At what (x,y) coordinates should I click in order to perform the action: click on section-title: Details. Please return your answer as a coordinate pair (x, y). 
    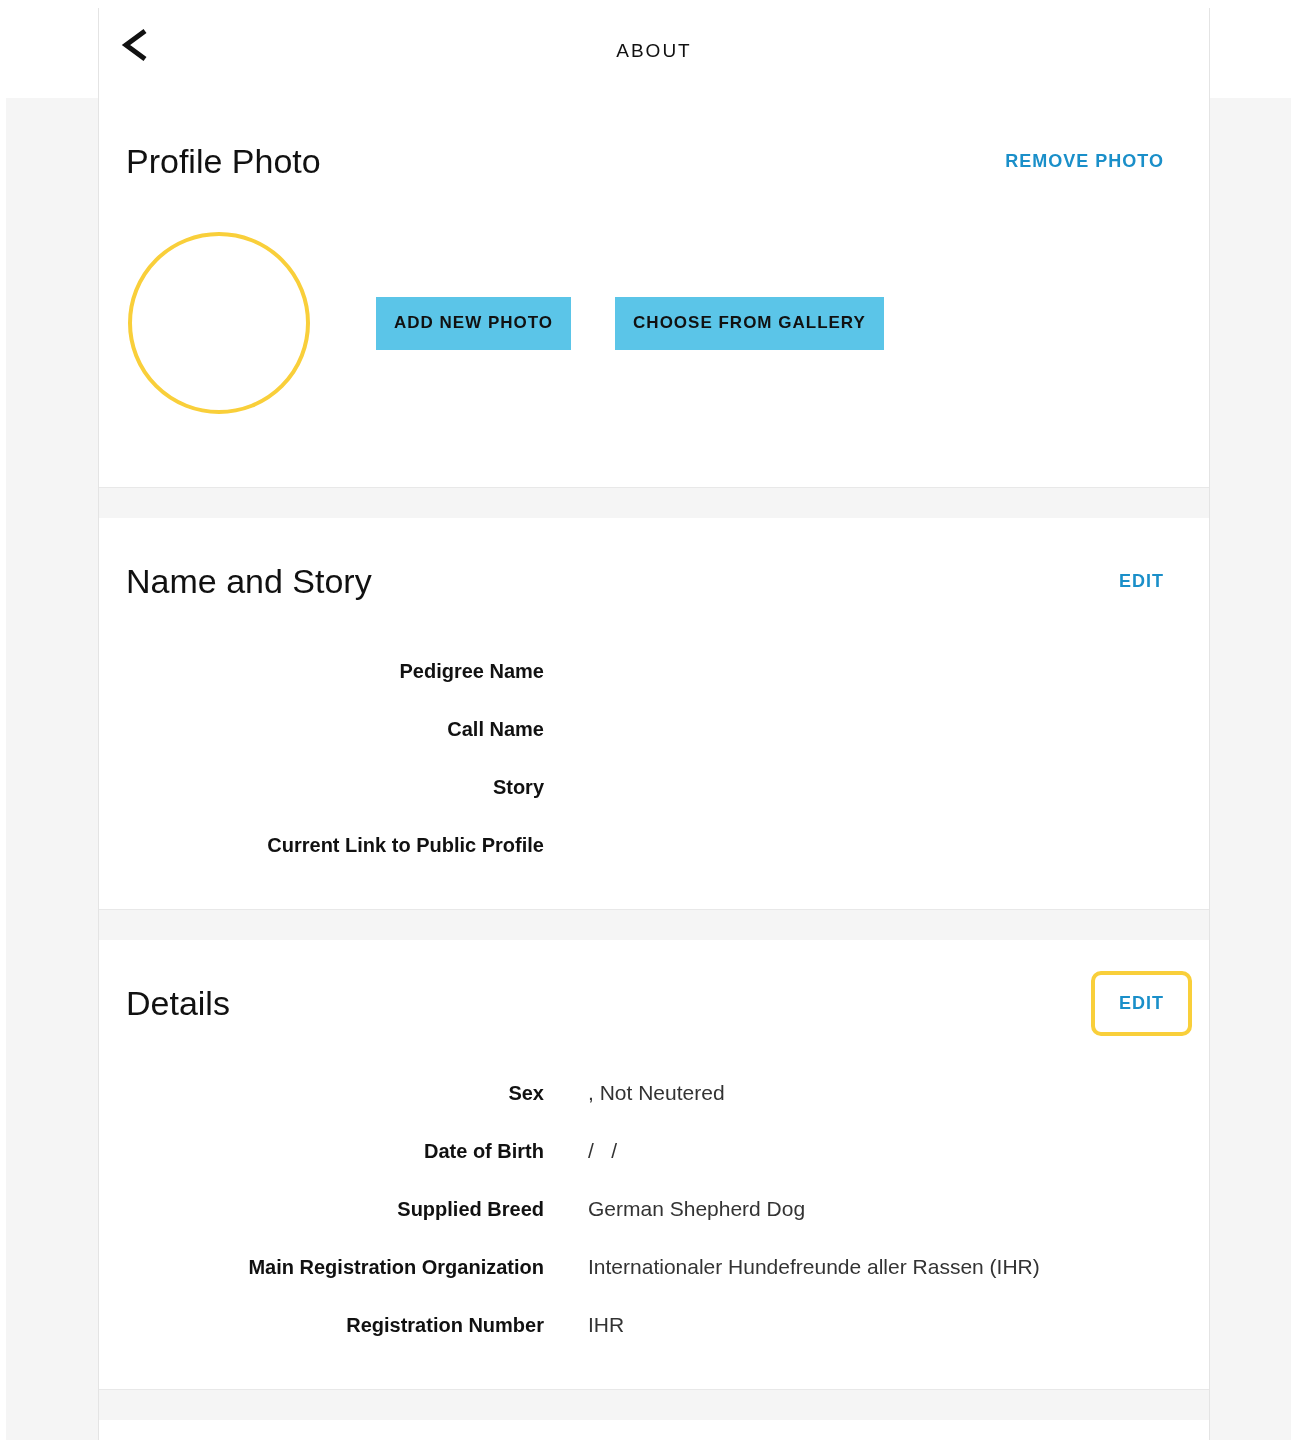
    Looking at the image, I should click on (178, 1003).